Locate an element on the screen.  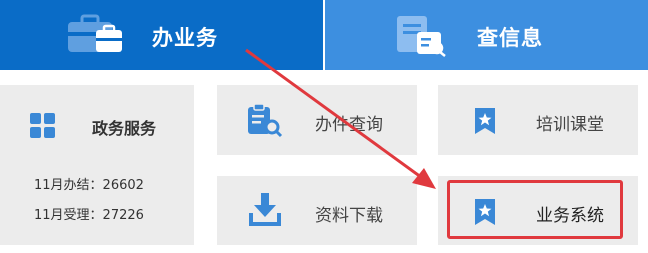
grid-icon is located at coordinates (43, 126).